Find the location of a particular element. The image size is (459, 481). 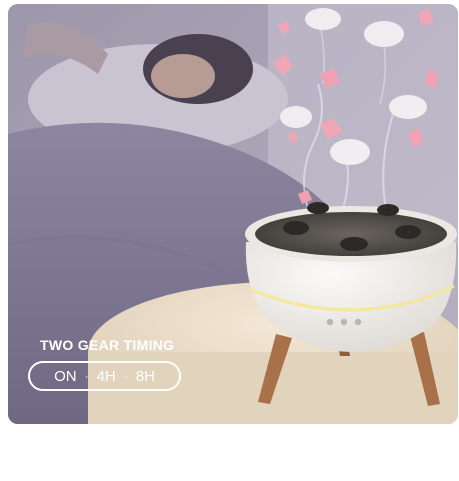

timing-options-pill: ON · 4H · 8H is located at coordinates (104, 376).